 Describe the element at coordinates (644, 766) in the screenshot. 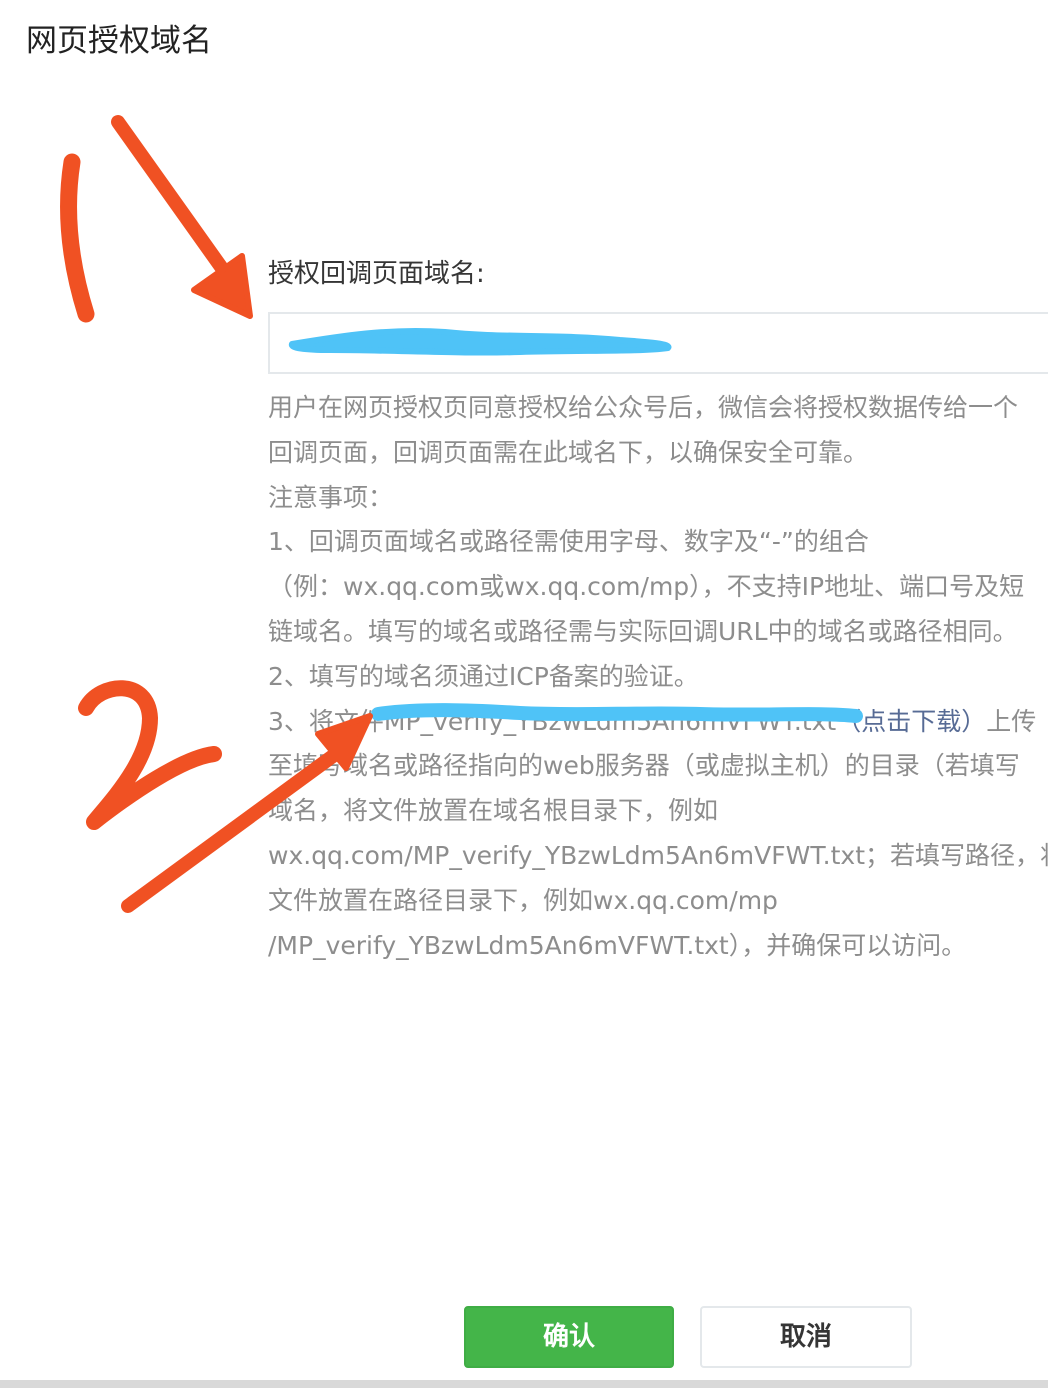

I see `help-line: 至填写域名或路径指向的web服务器（或虚拟主机）的目录（若填写` at that location.